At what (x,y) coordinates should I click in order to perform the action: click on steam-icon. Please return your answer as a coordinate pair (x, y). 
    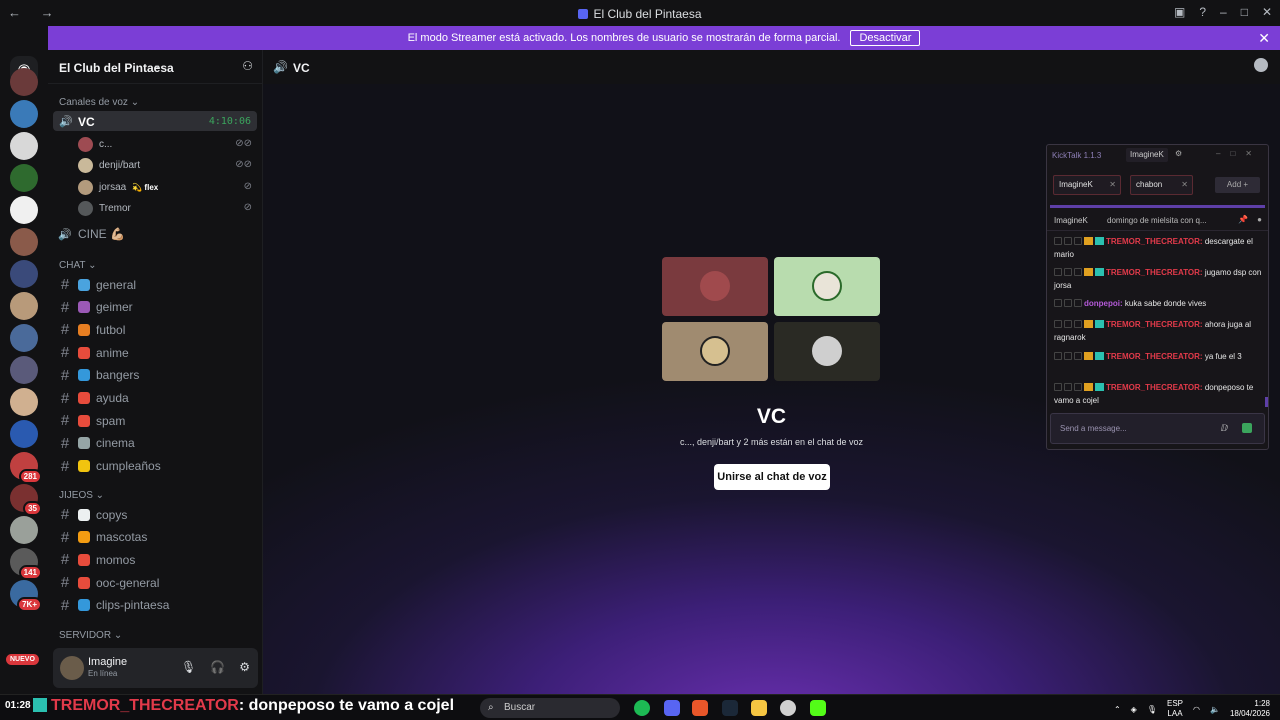
    Looking at the image, I should click on (730, 708).